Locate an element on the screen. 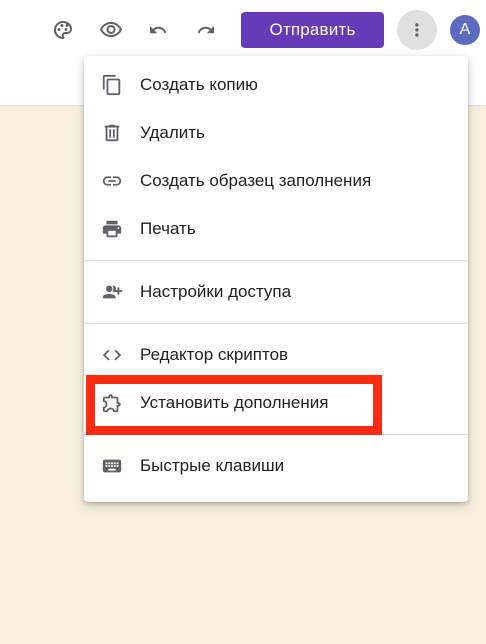 The image size is (486, 644). add-person-icon is located at coordinates (112, 292).